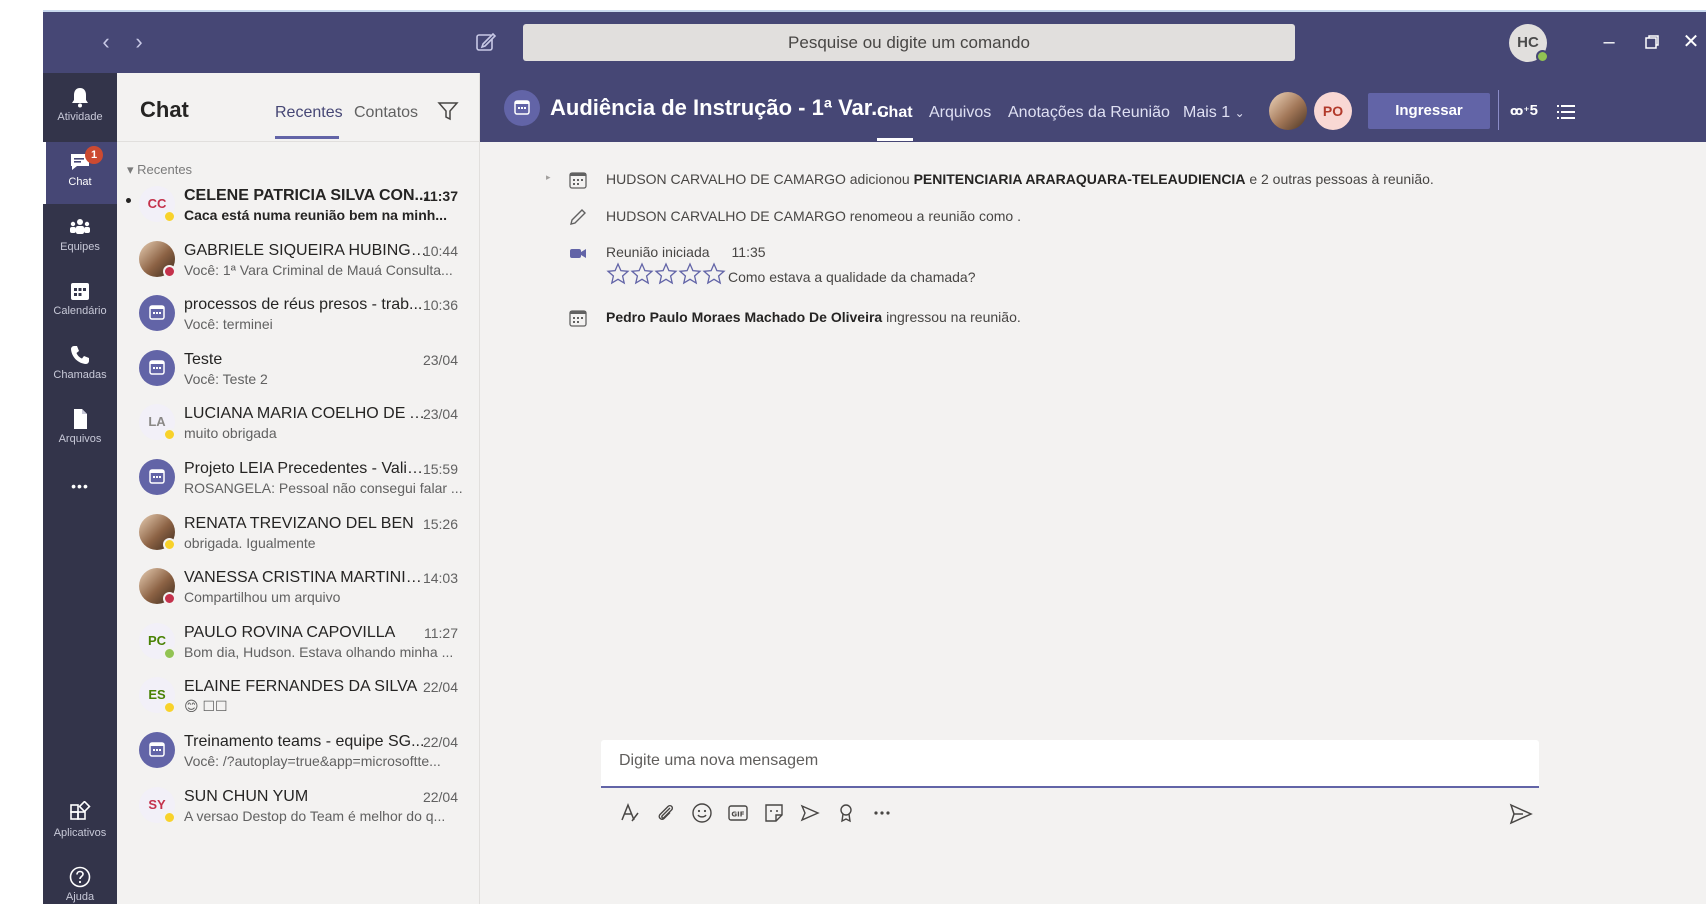 This screenshot has height=904, width=1706. What do you see at coordinates (80, 430) in the screenshot?
I see `appbar-item-files: Arquivos` at bounding box center [80, 430].